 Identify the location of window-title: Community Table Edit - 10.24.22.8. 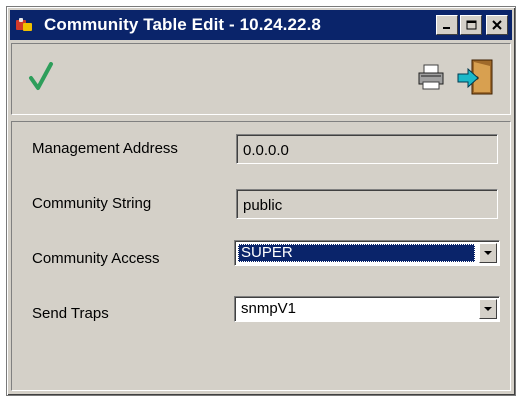
(182, 24).